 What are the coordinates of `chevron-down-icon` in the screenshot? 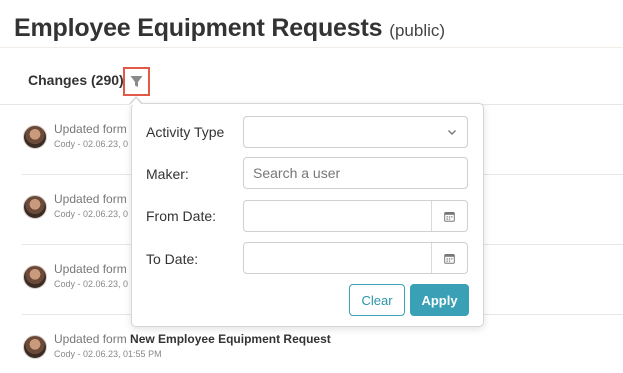 It's located at (452, 132).